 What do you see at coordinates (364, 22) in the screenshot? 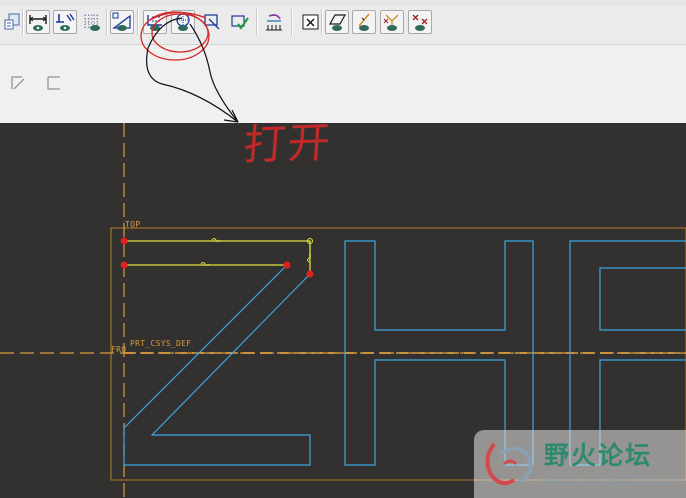
I see `point-display-icon` at bounding box center [364, 22].